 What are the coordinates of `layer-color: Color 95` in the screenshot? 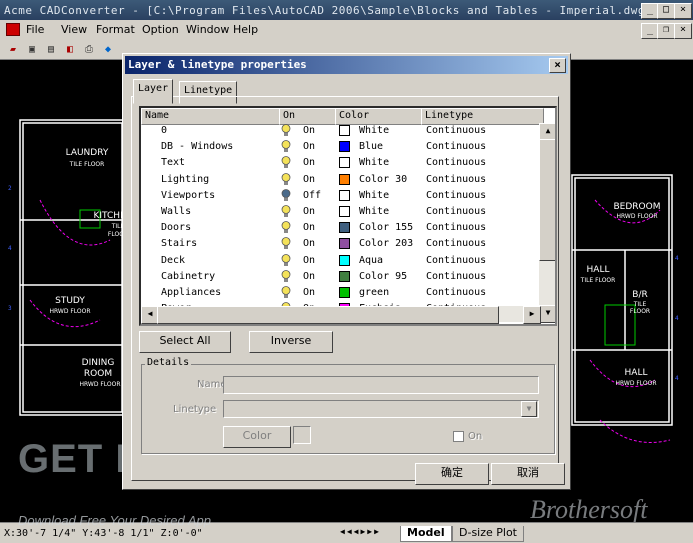 It's located at (383, 276).